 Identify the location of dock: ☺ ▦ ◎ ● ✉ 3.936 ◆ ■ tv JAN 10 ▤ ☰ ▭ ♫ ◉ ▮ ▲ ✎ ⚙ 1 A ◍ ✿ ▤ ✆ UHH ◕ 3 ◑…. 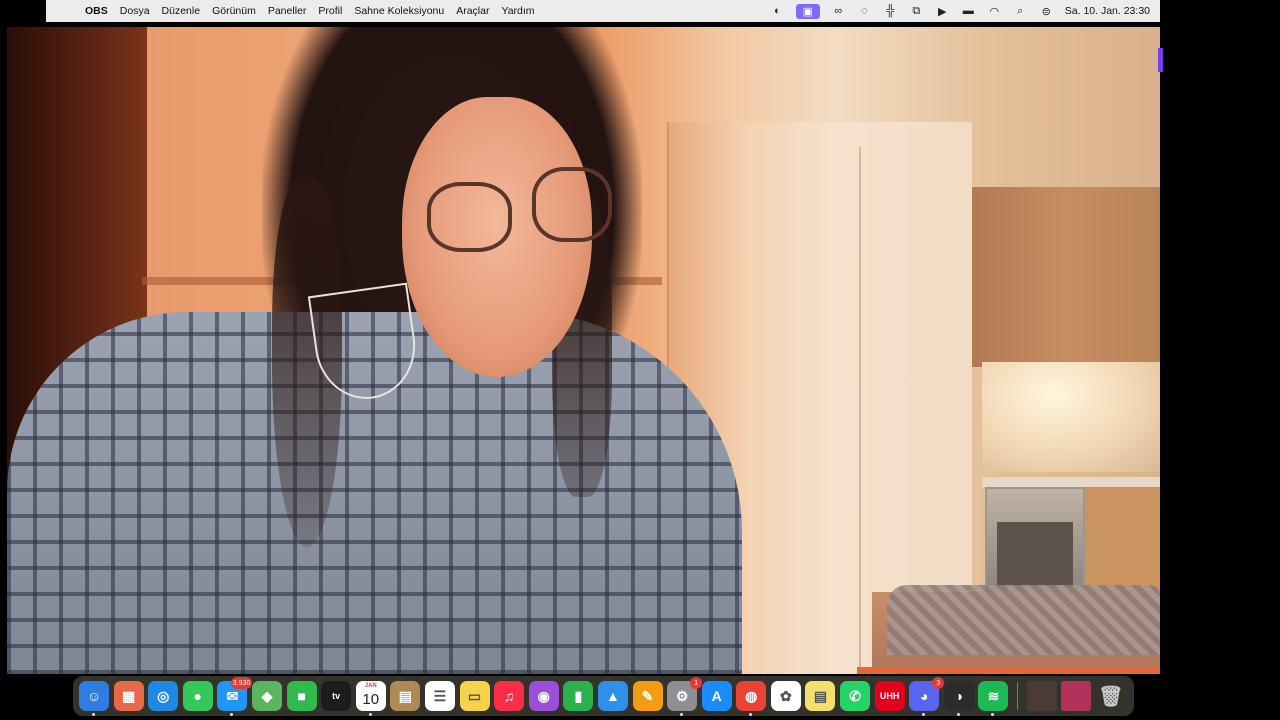
(603, 696).